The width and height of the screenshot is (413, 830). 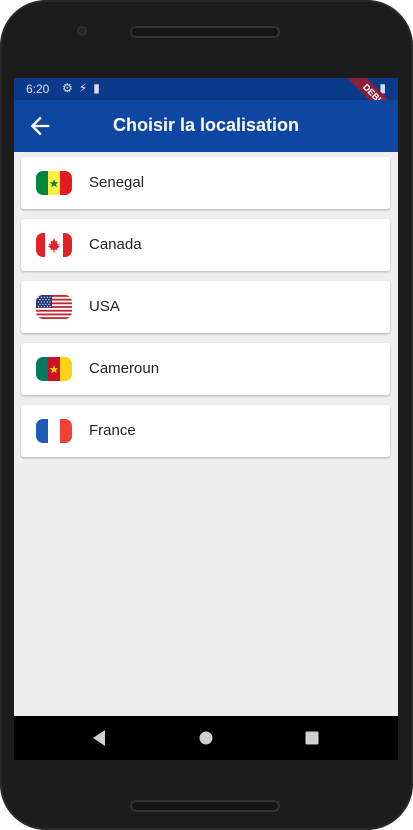 I want to click on nav-back-icon, so click(x=99, y=738).